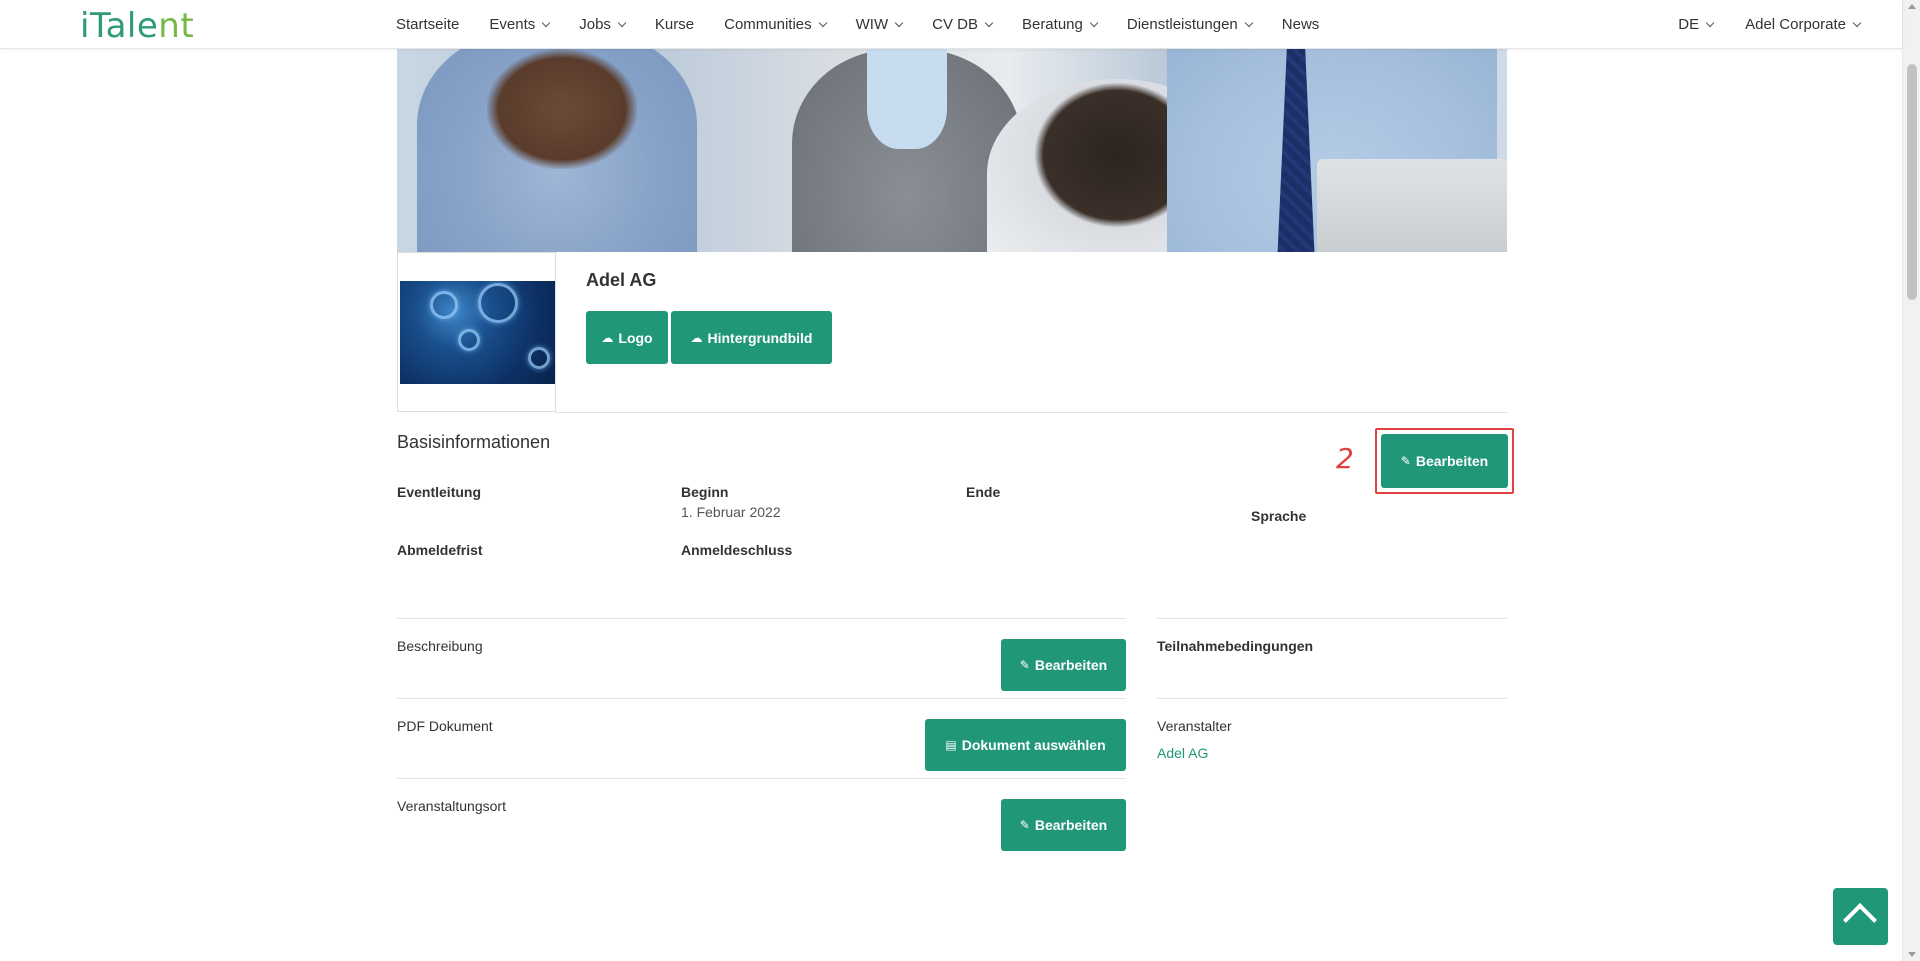 The height and width of the screenshot is (961, 1920). I want to click on nav-right: DE Adel Corporate, so click(1754, 24).